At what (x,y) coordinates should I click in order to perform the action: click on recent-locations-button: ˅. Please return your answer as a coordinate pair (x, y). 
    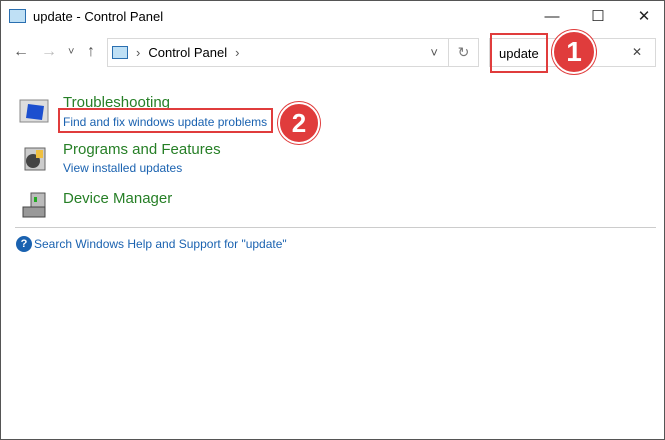
    Looking at the image, I should click on (71, 52).